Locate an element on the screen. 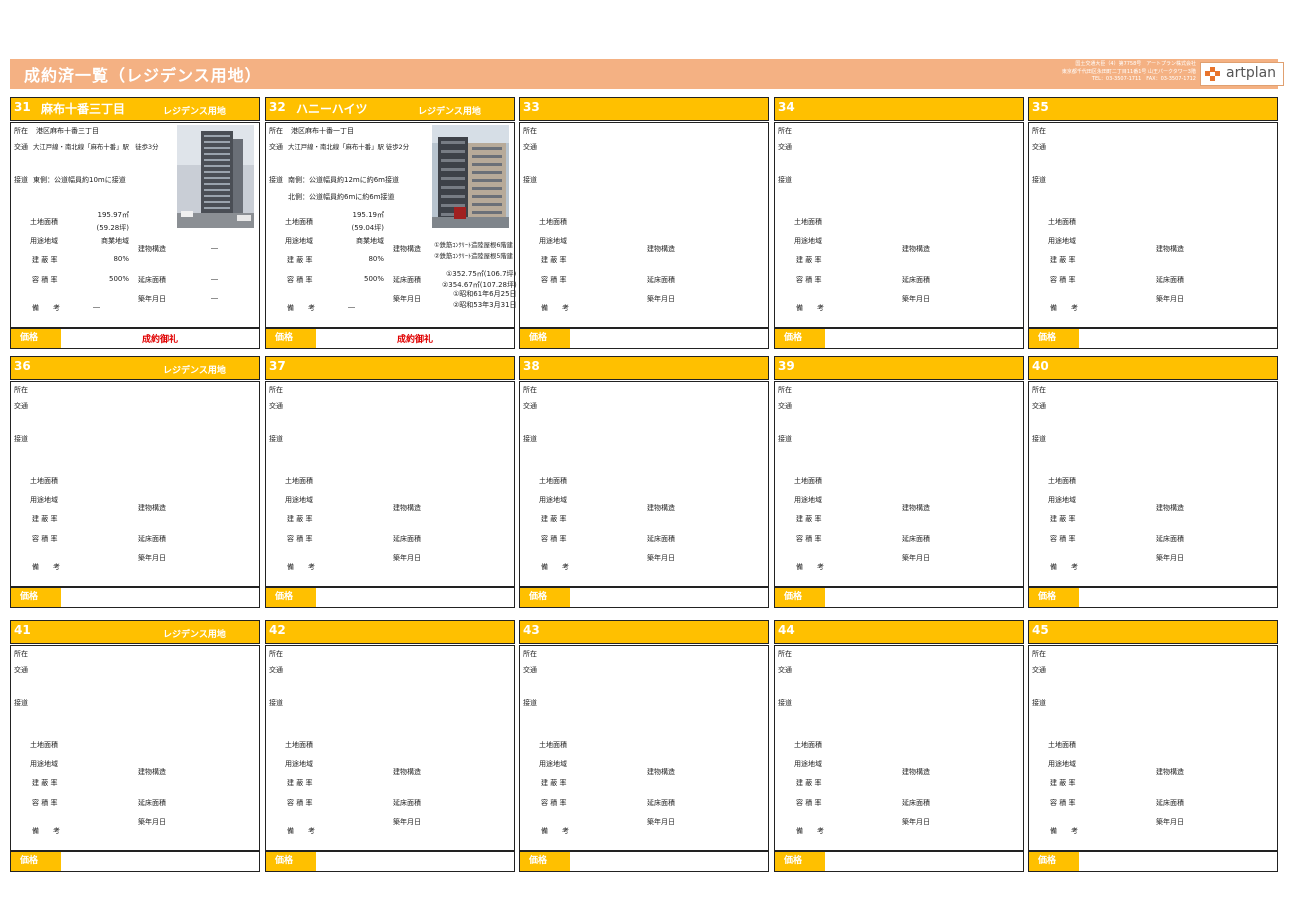 The image size is (1300, 919). property-number: 36 is located at coordinates (22, 366).